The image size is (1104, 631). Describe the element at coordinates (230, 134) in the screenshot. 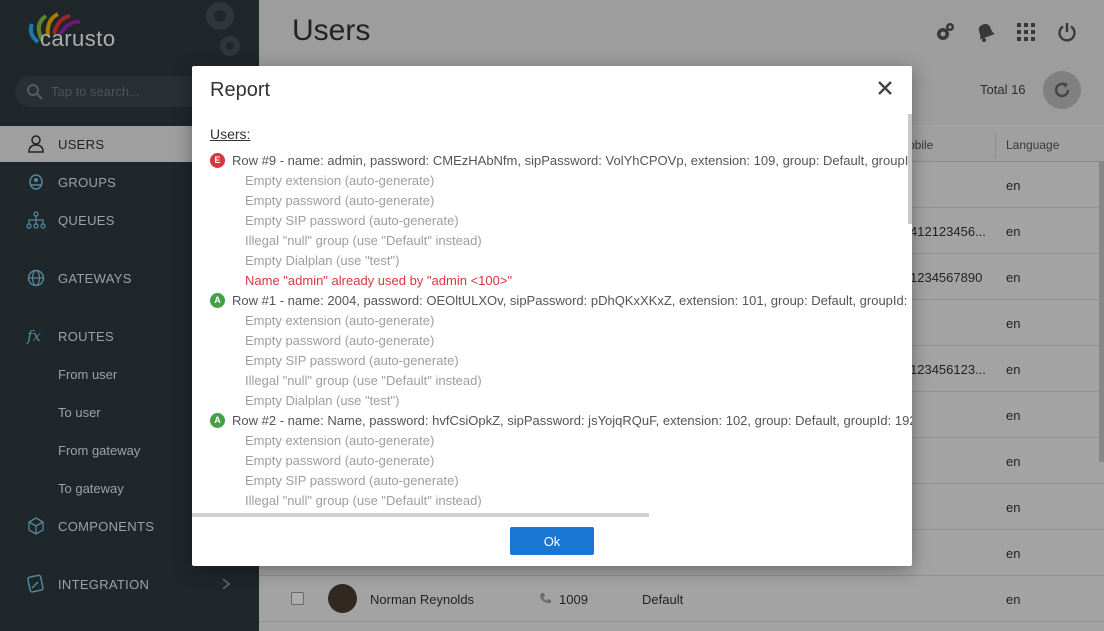

I see `section-title: Users:` at that location.